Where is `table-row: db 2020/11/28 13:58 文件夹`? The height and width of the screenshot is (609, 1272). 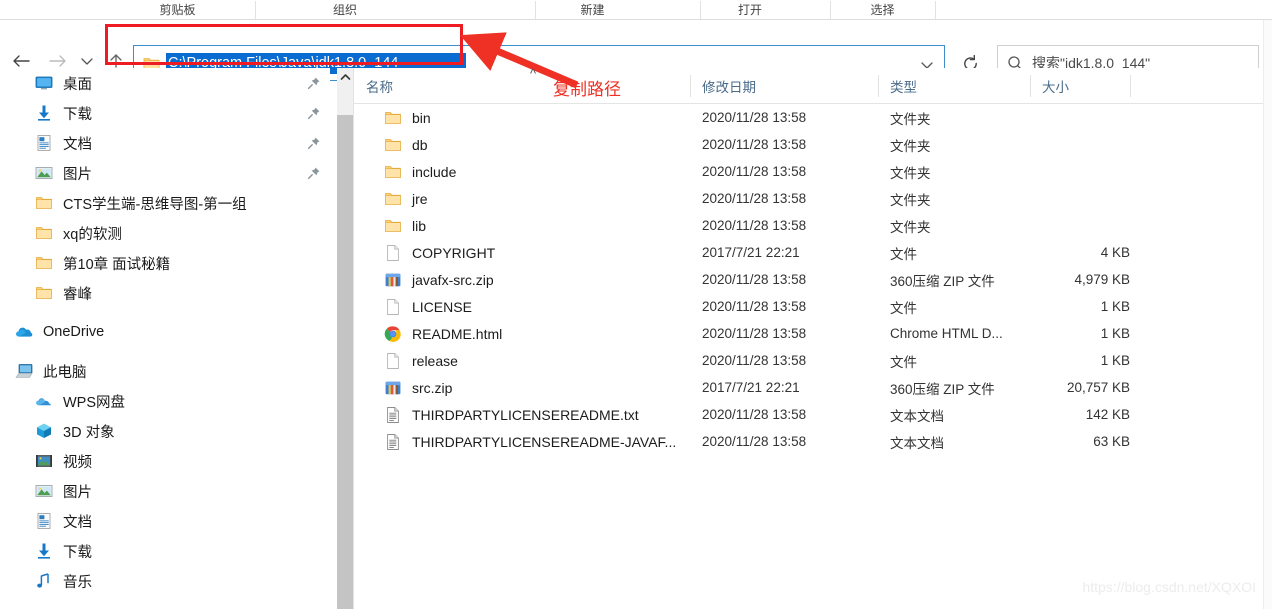
table-row: db 2020/11/28 13:58 文件夹 is located at coordinates (813, 144).